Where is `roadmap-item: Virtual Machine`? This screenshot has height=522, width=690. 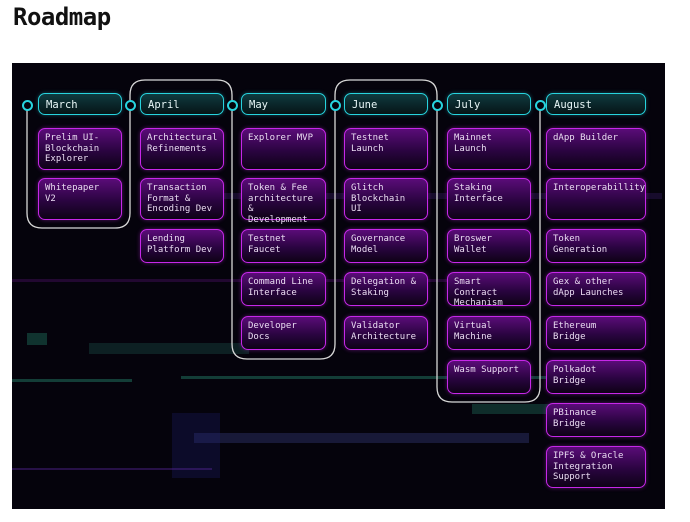 roadmap-item: Virtual Machine is located at coordinates (489, 333).